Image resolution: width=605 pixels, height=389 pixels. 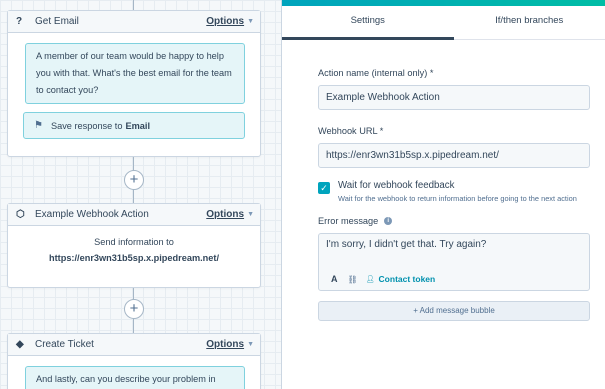 What do you see at coordinates (367, 22) in the screenshot?
I see `tab-settings: Settings` at bounding box center [367, 22].